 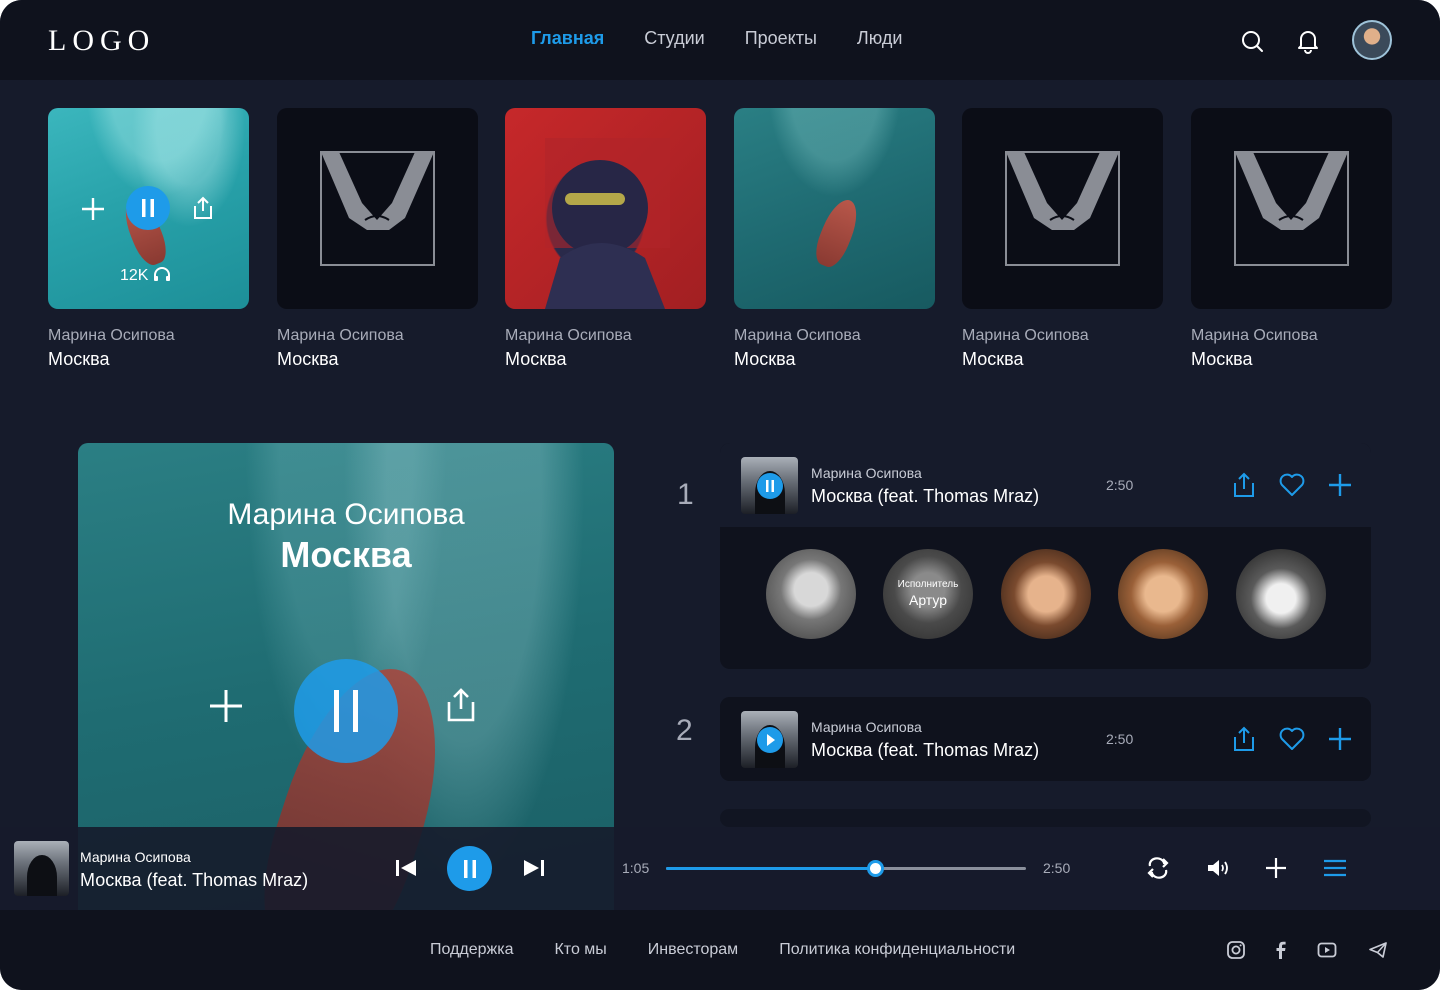 I want to click on cover-image: 12K, so click(x=148, y=208).